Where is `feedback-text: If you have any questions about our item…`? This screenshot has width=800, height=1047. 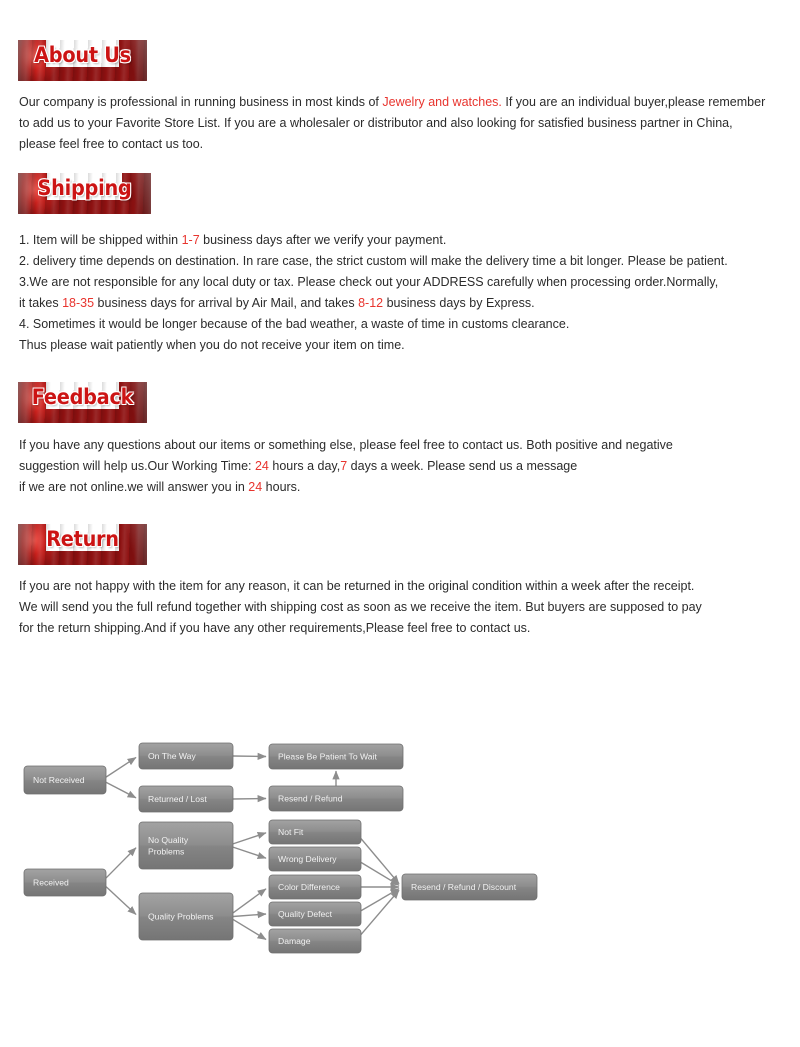 feedback-text: If you have any questions about our item… is located at coordinates (346, 466).